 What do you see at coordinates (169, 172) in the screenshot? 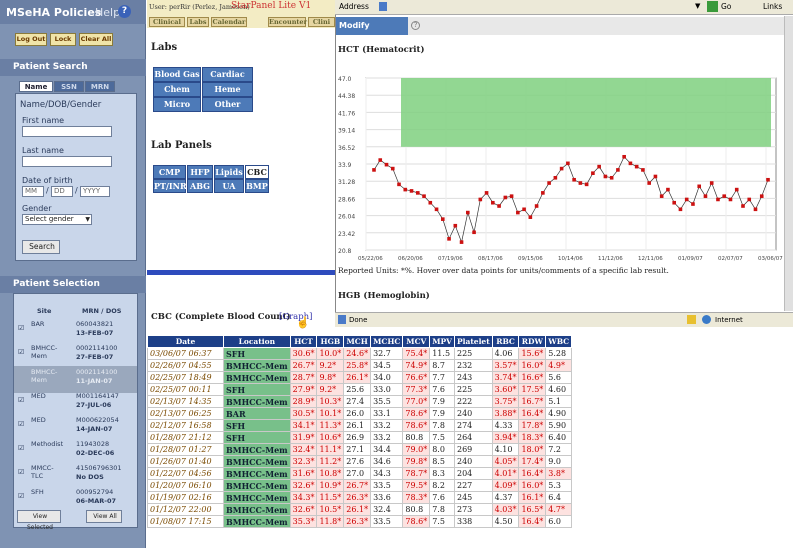
I see `cmp-button: CMP` at bounding box center [169, 172].